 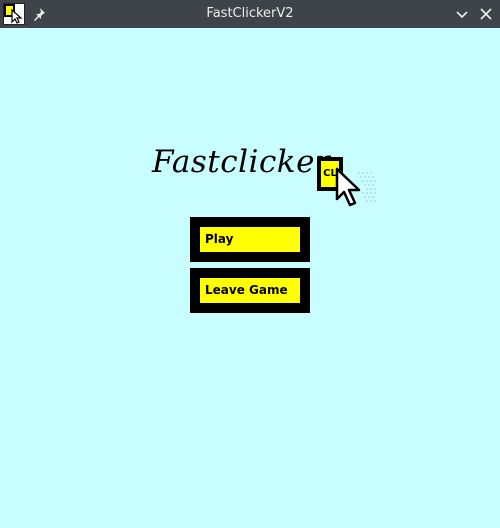 What do you see at coordinates (357, 189) in the screenshot?
I see `mouse-pointer-icon` at bounding box center [357, 189].